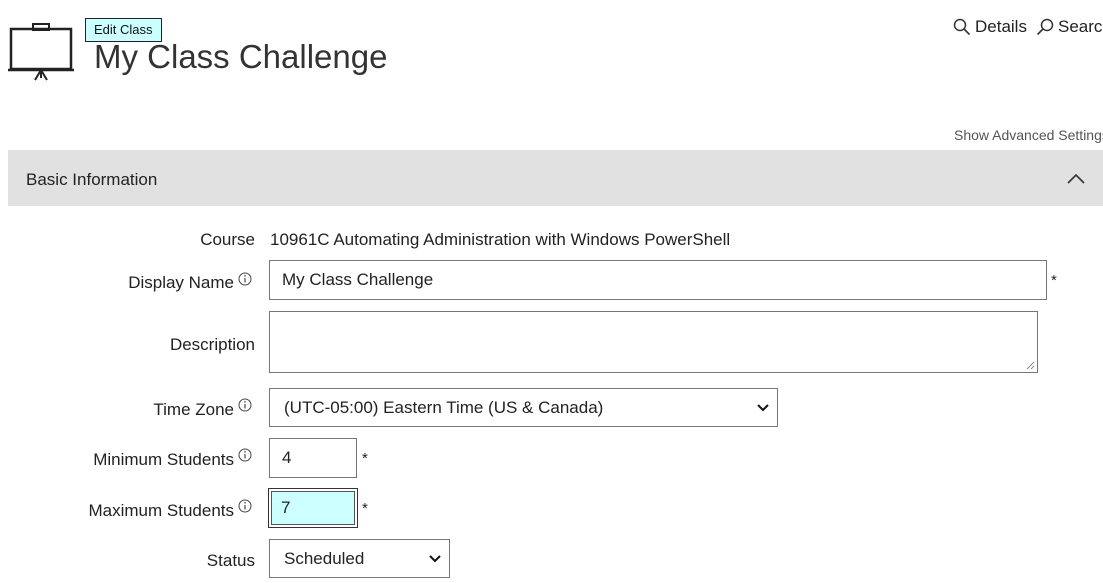  Describe the element at coordinates (555, 178) in the screenshot. I see `basic-information-section-header: Basic Information` at that location.